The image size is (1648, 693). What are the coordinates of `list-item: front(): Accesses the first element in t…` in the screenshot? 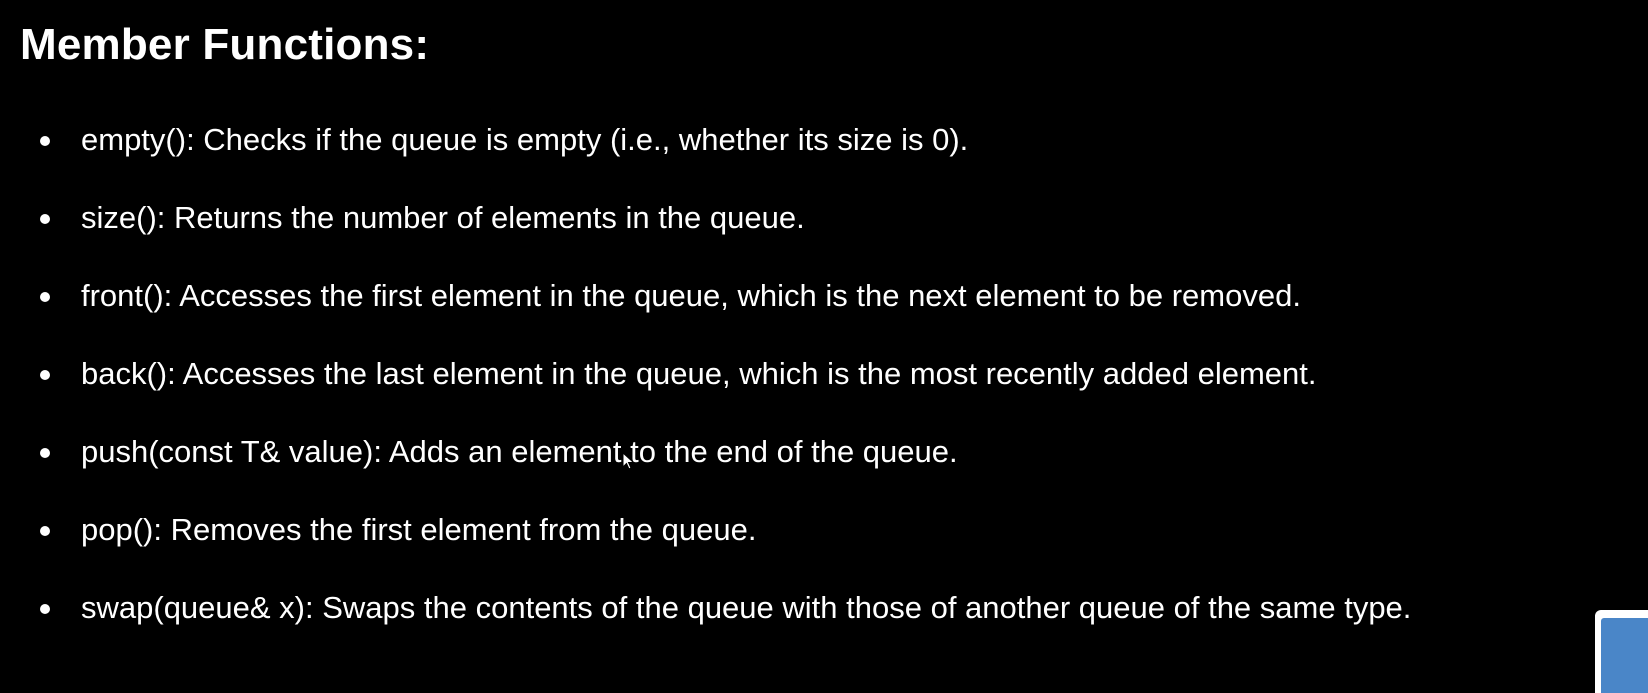 It's located at (830, 296).